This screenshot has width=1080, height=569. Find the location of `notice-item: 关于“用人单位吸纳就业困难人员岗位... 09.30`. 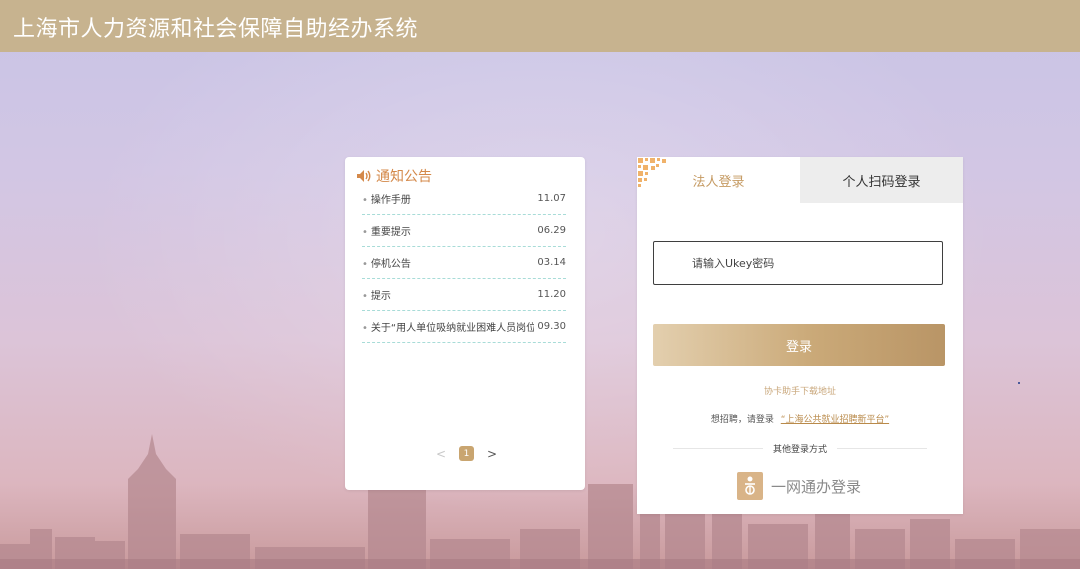

notice-item: 关于“用人单位吸纳就业困难人员岗位... 09.30 is located at coordinates (464, 327).